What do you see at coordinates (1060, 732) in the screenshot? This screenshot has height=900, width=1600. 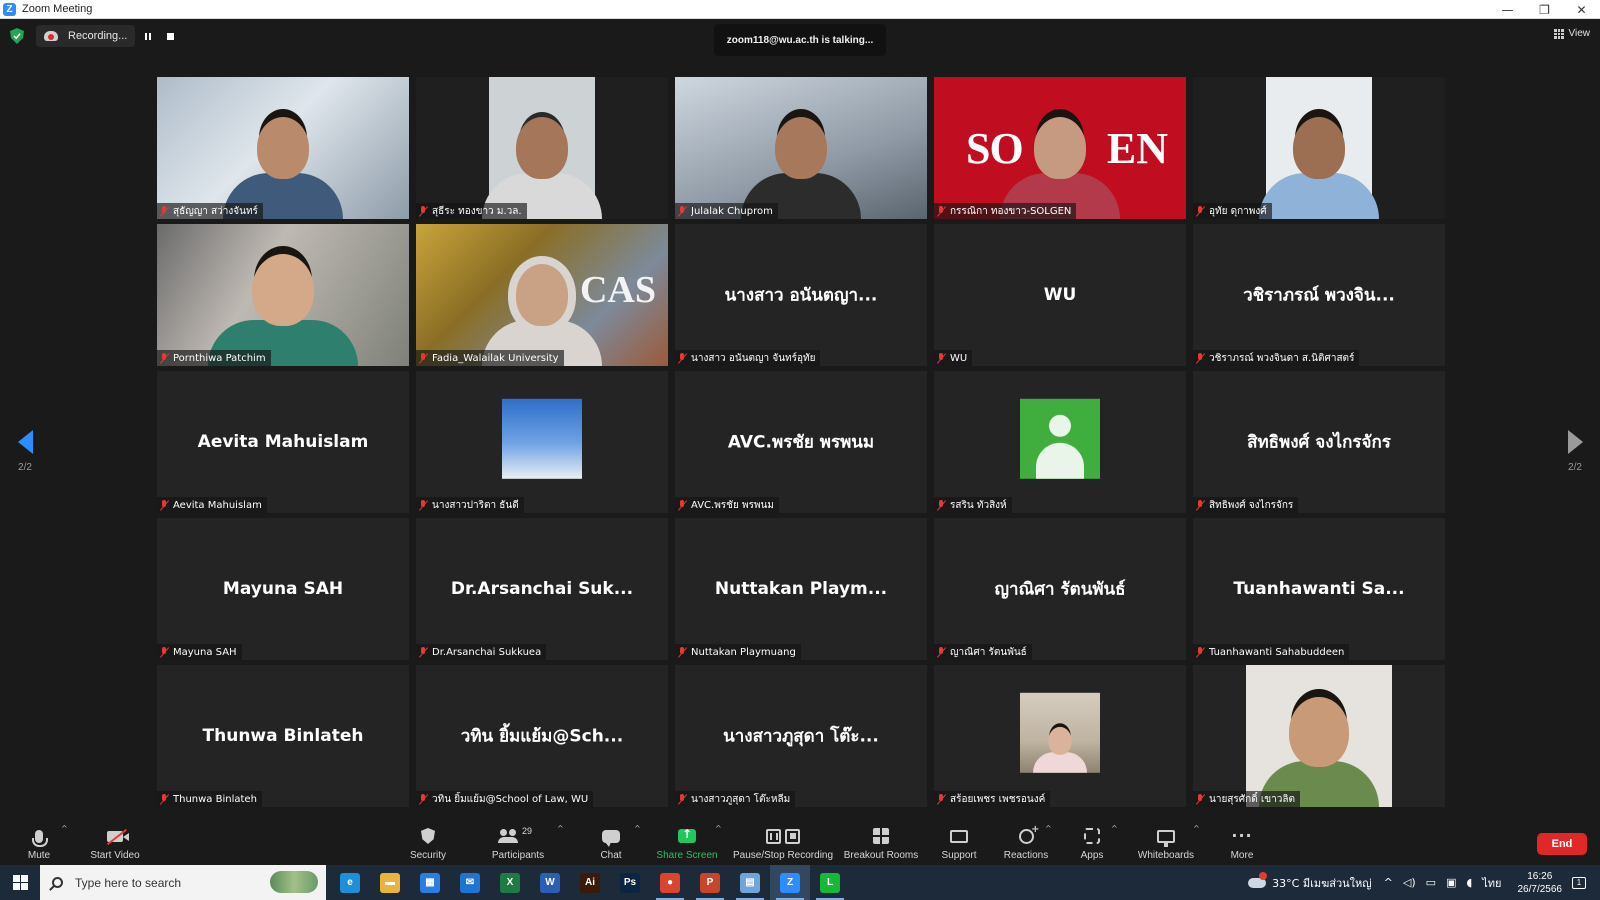 I see `profile-picture-photo` at bounding box center [1060, 732].